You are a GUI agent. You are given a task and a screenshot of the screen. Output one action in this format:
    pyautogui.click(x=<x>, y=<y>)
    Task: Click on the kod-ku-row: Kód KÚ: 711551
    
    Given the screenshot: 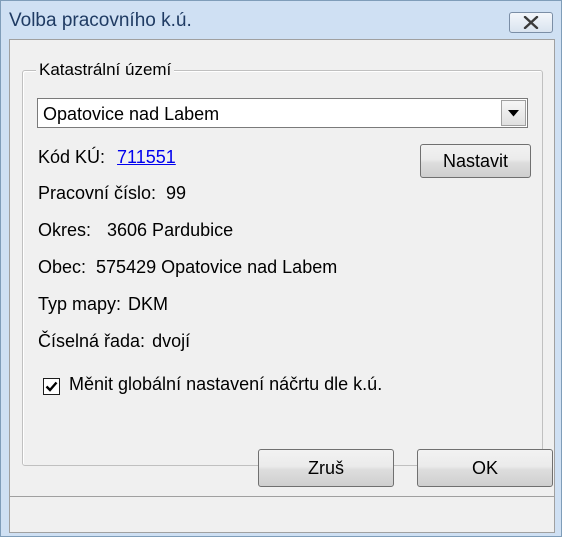 What is the action you would take?
    pyautogui.click(x=107, y=157)
    